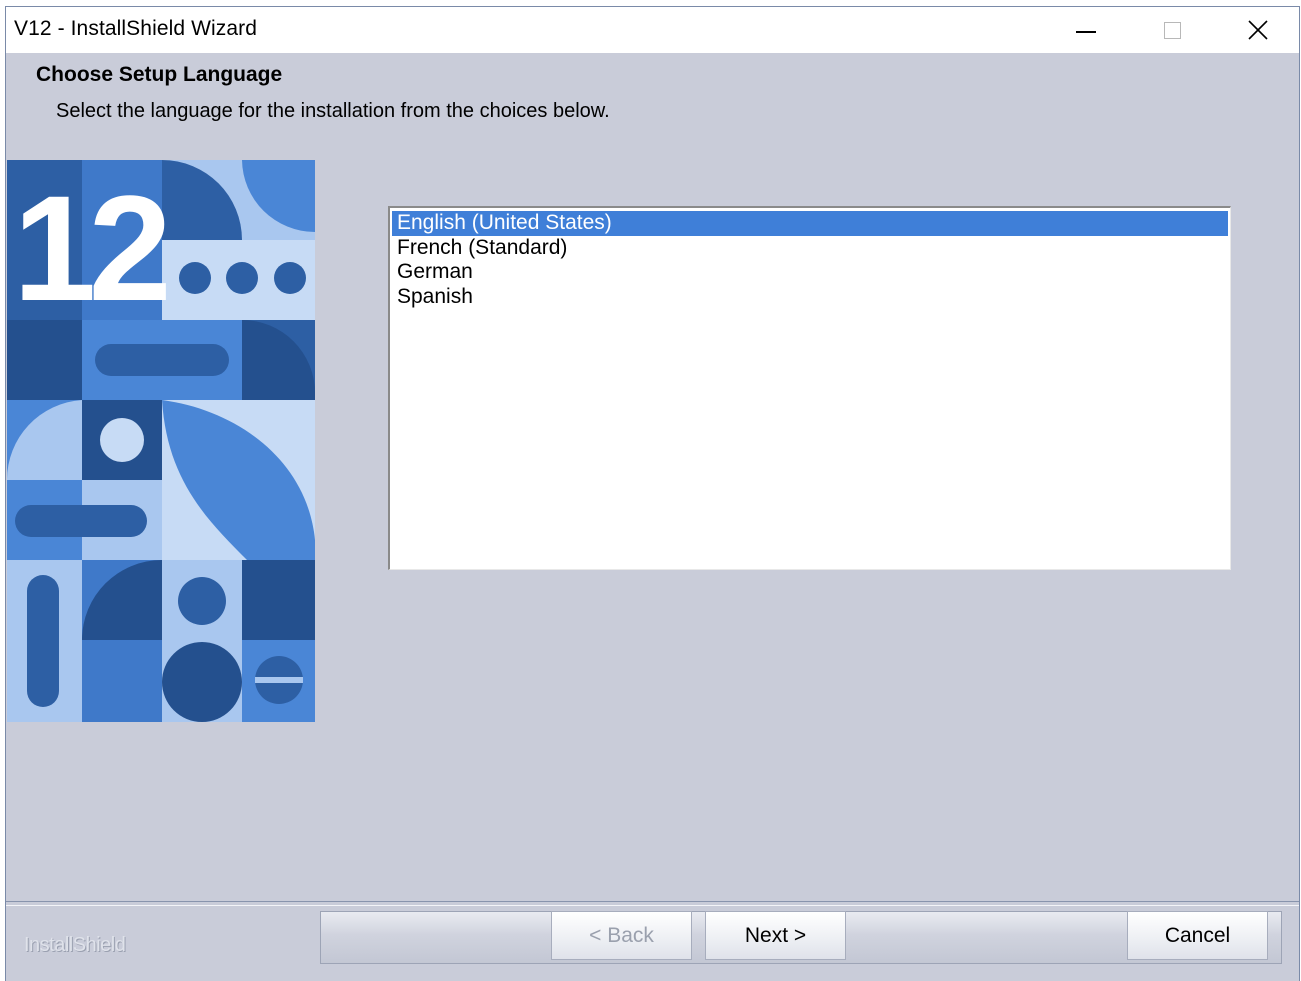  I want to click on maximize-button, so click(1172, 30).